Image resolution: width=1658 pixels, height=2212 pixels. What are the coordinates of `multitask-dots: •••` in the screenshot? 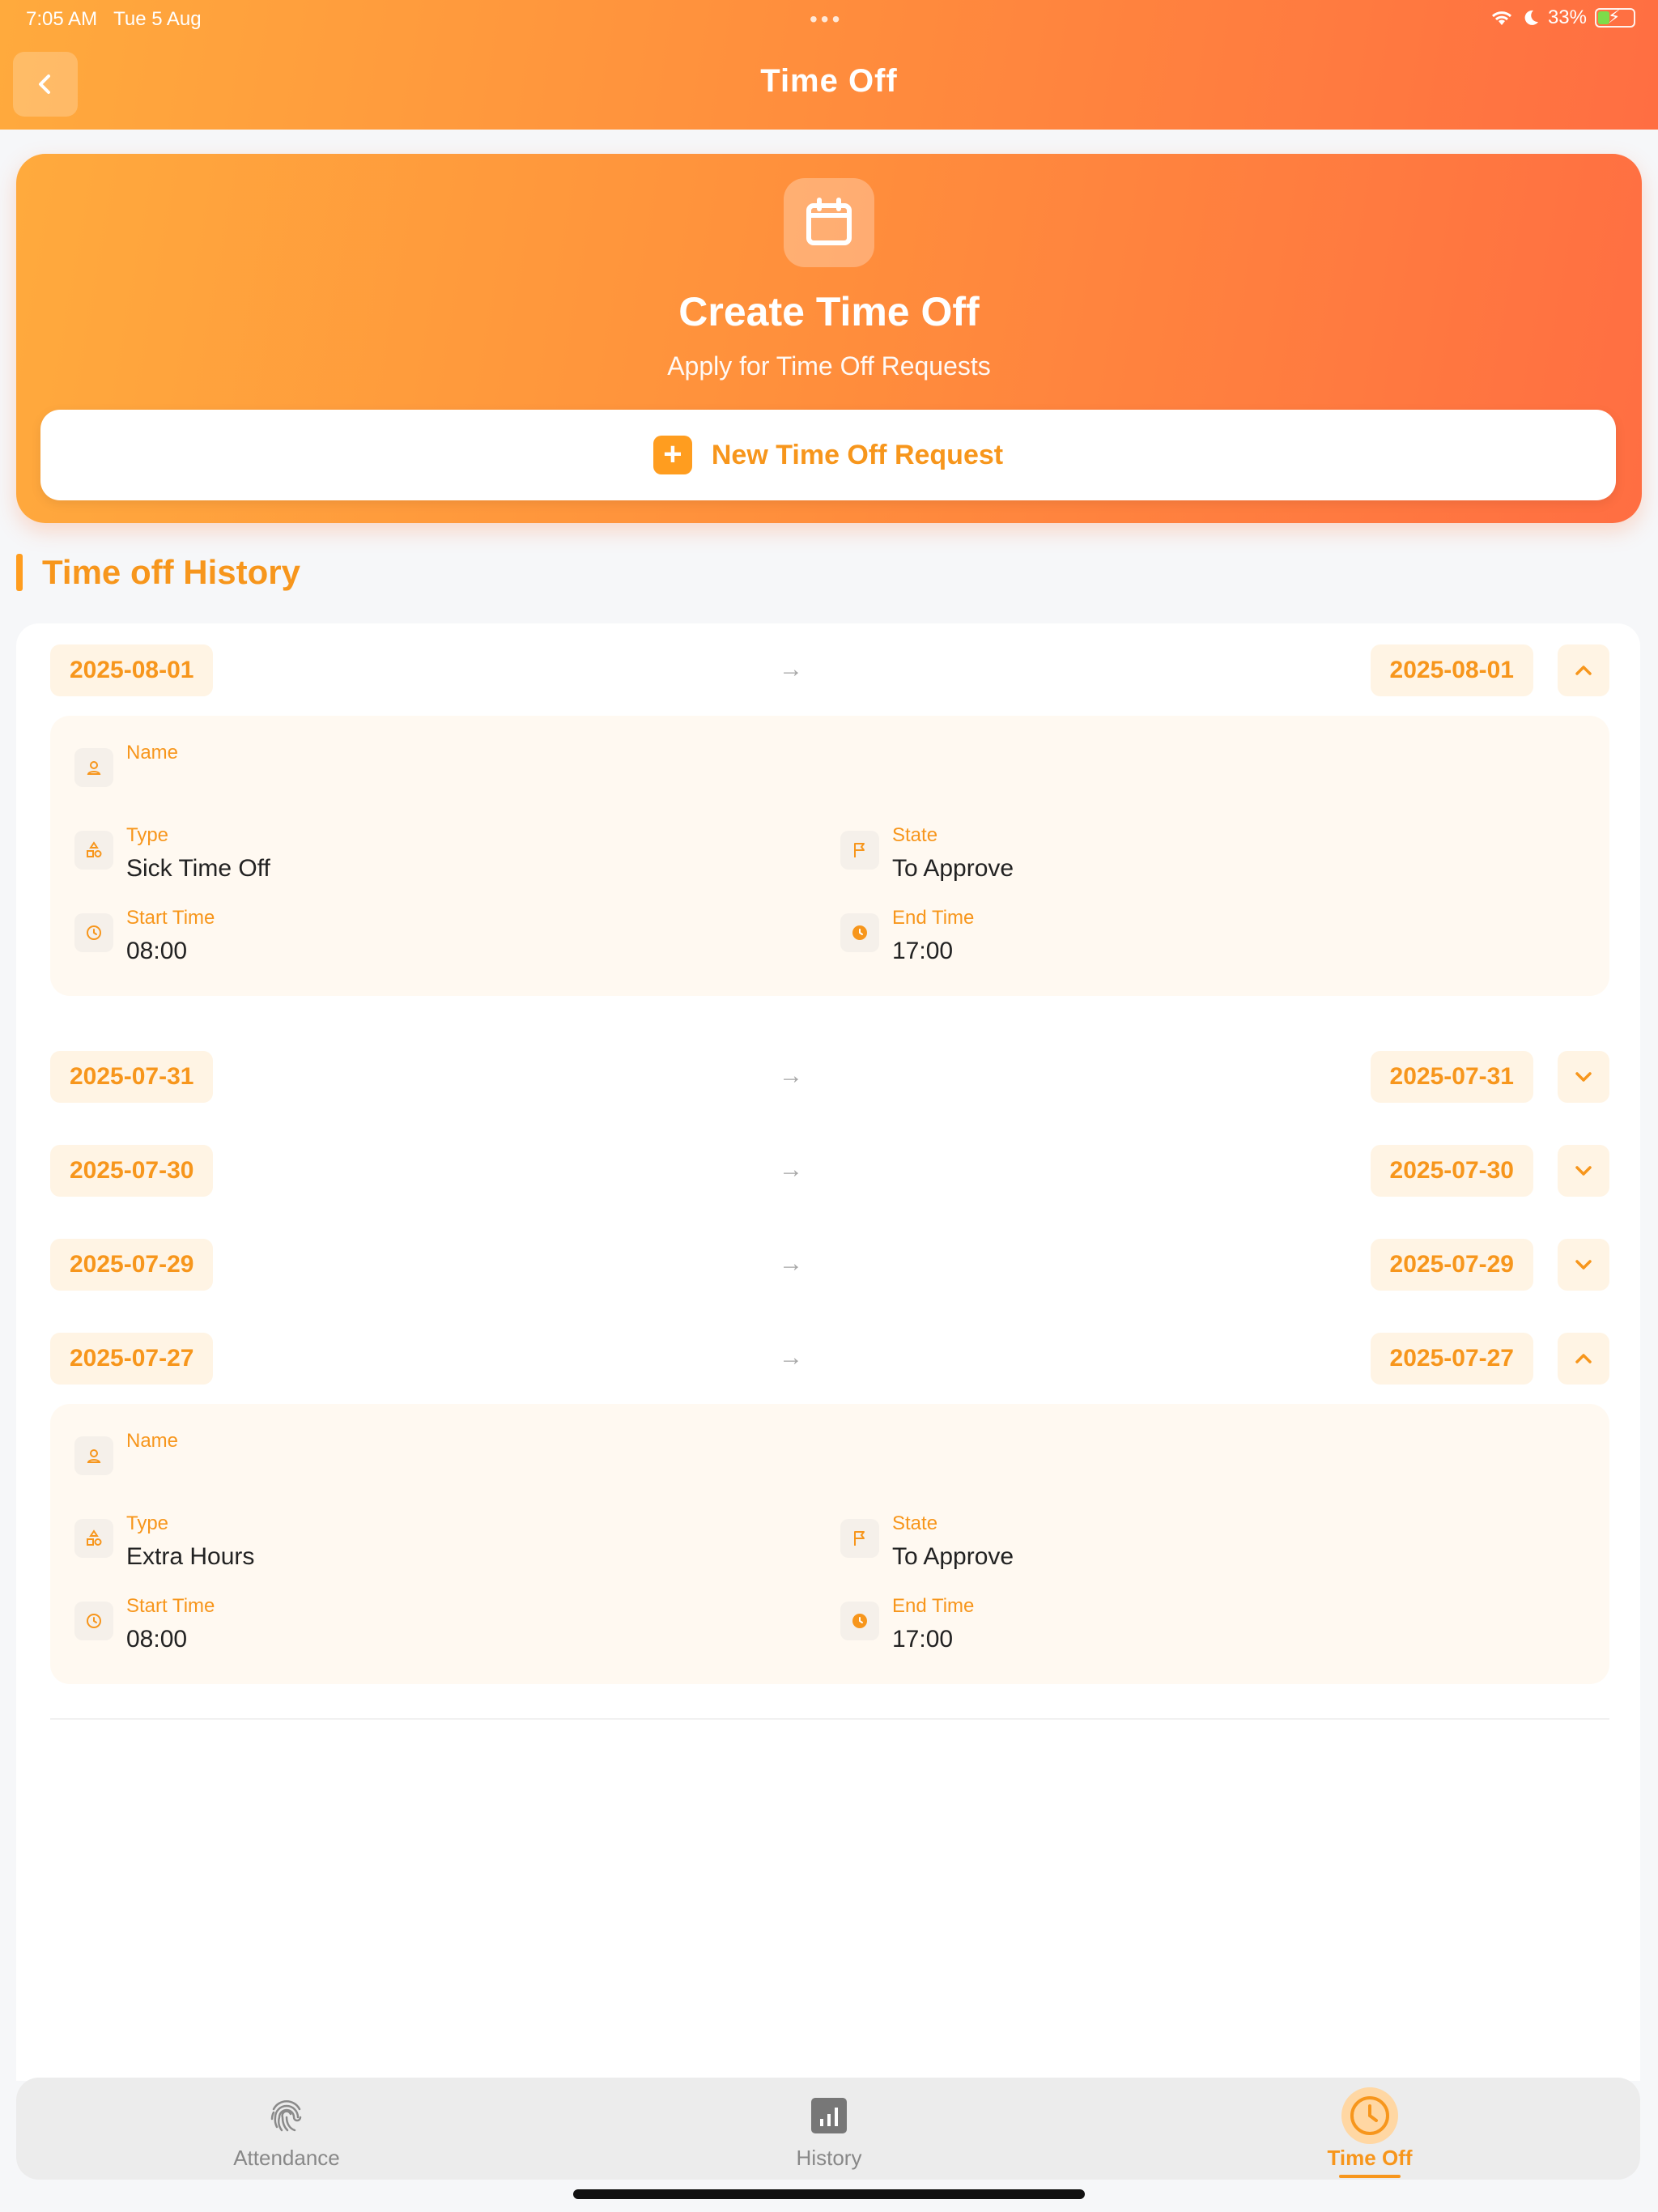 It's located at (826, 19).